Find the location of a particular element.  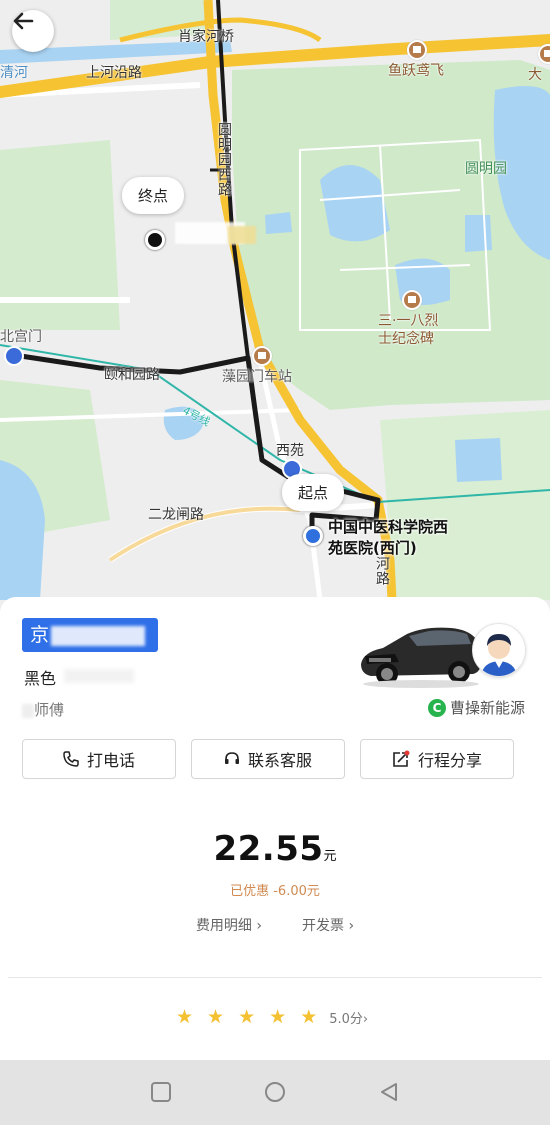

fare-detail-label: 费用明细 is located at coordinates (223, 926).